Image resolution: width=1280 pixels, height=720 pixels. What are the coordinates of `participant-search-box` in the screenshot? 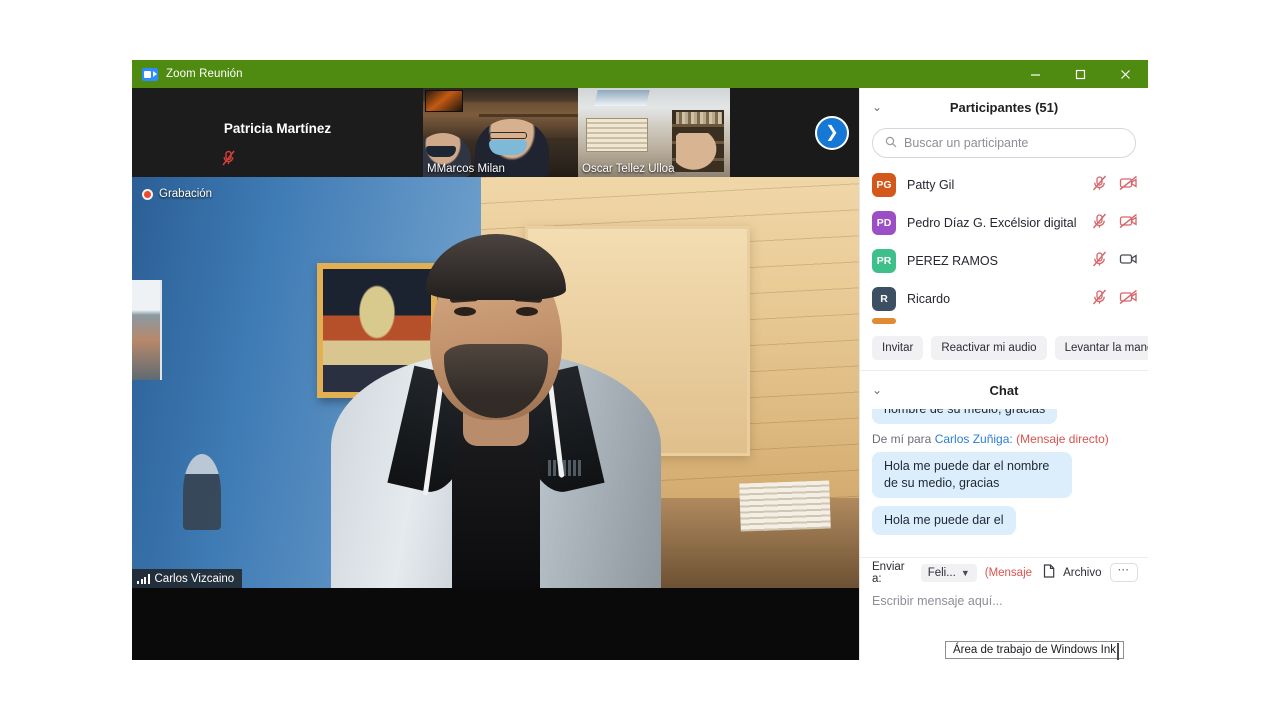 It's located at (1004, 143).